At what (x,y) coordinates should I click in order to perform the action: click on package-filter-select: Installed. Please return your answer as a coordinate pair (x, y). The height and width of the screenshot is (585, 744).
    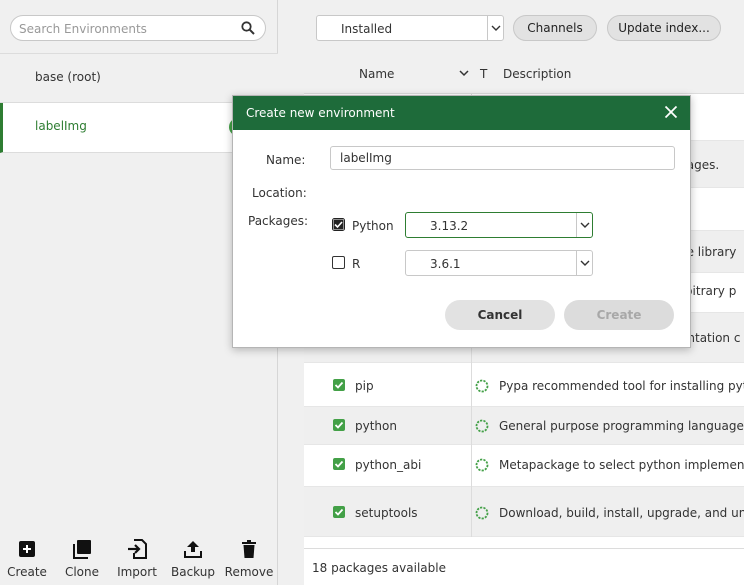
    Looking at the image, I should click on (410, 28).